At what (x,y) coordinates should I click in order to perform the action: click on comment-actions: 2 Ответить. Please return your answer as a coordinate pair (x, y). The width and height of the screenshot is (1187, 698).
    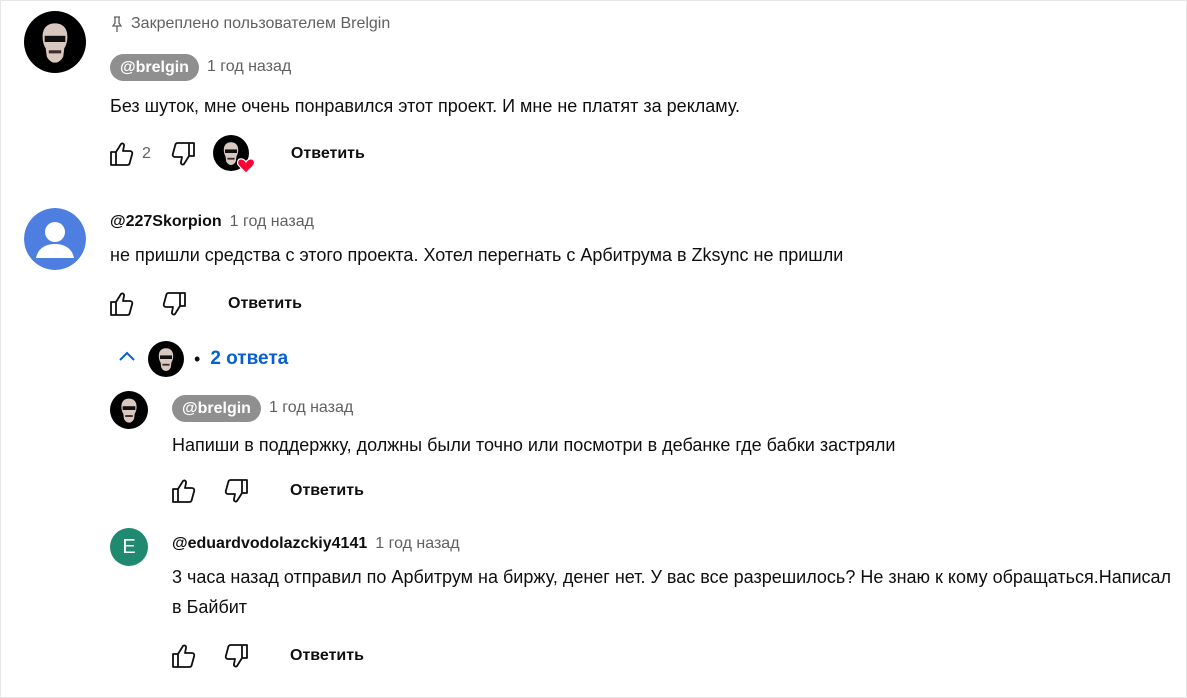
    Looking at the image, I should click on (235, 154).